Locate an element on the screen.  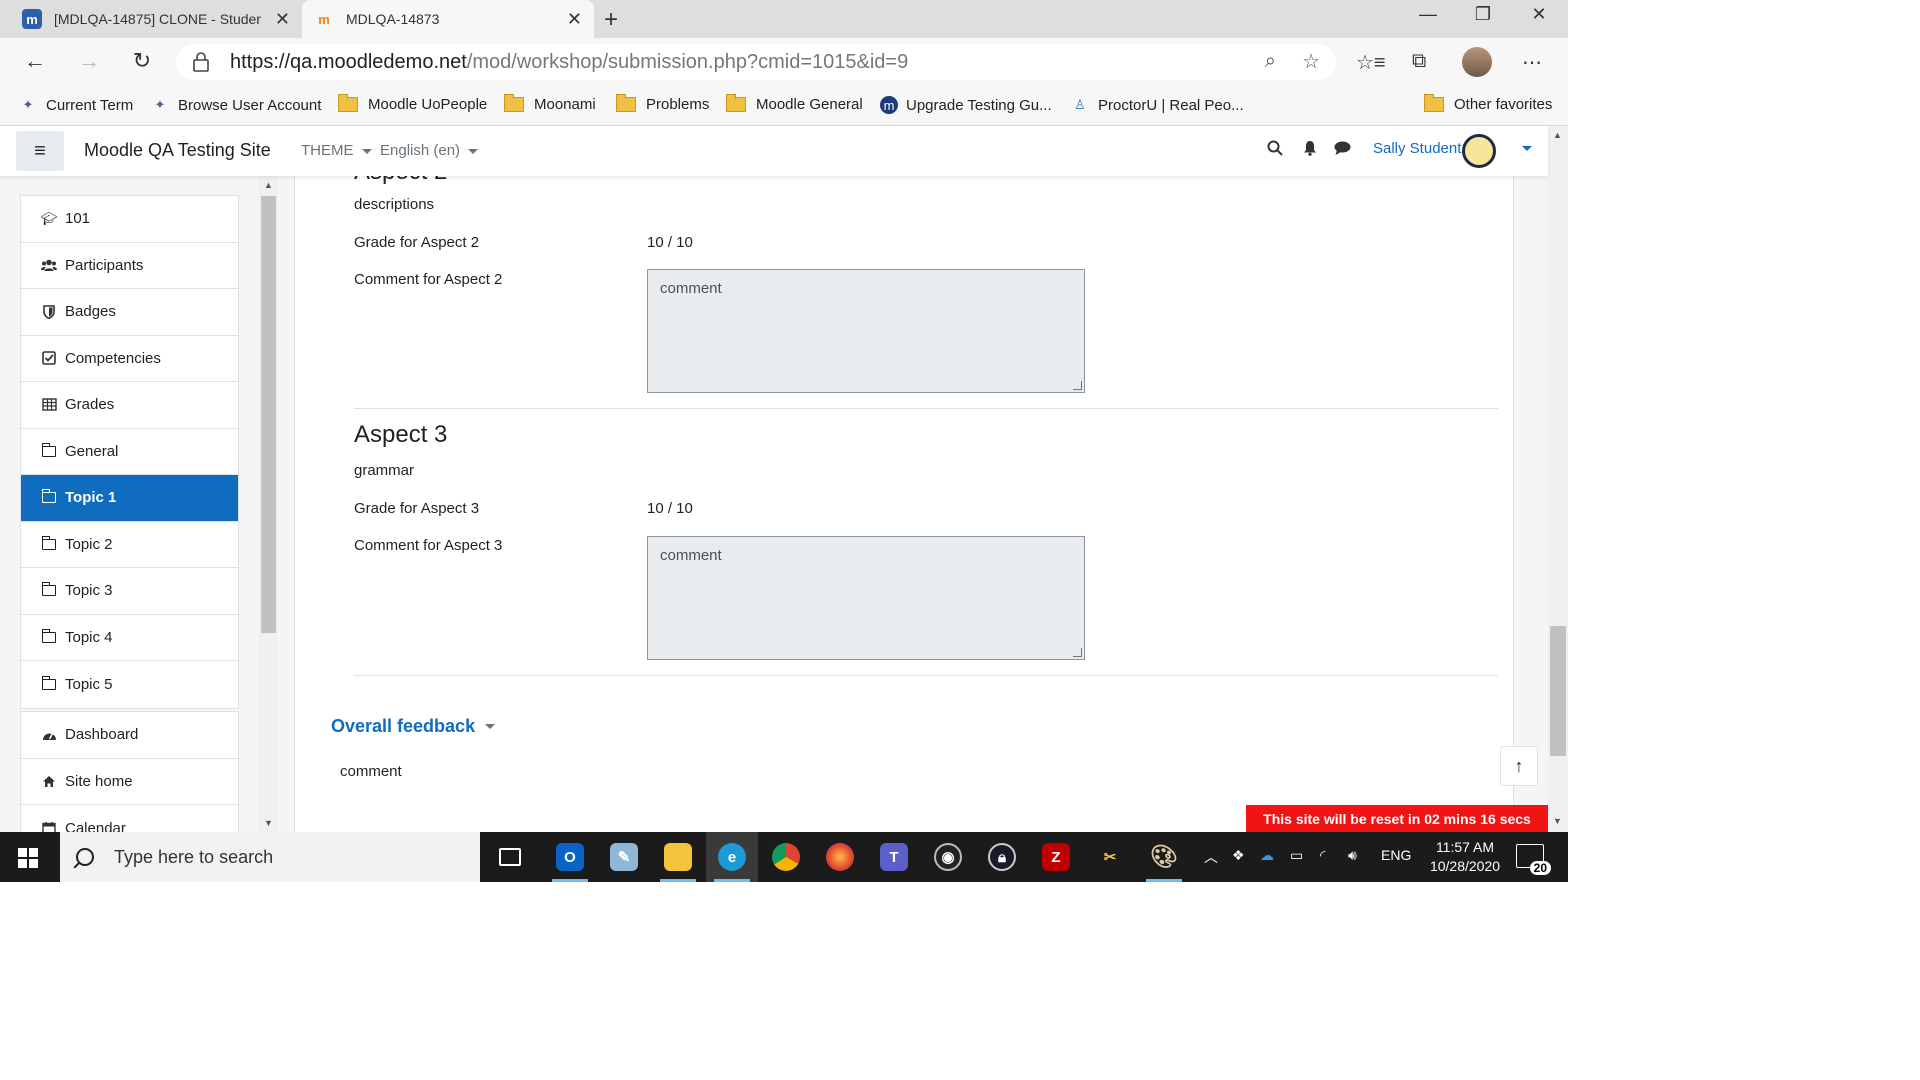
bookmark-browse-user-account: ✦ Browse User Account is located at coordinates (236, 105).